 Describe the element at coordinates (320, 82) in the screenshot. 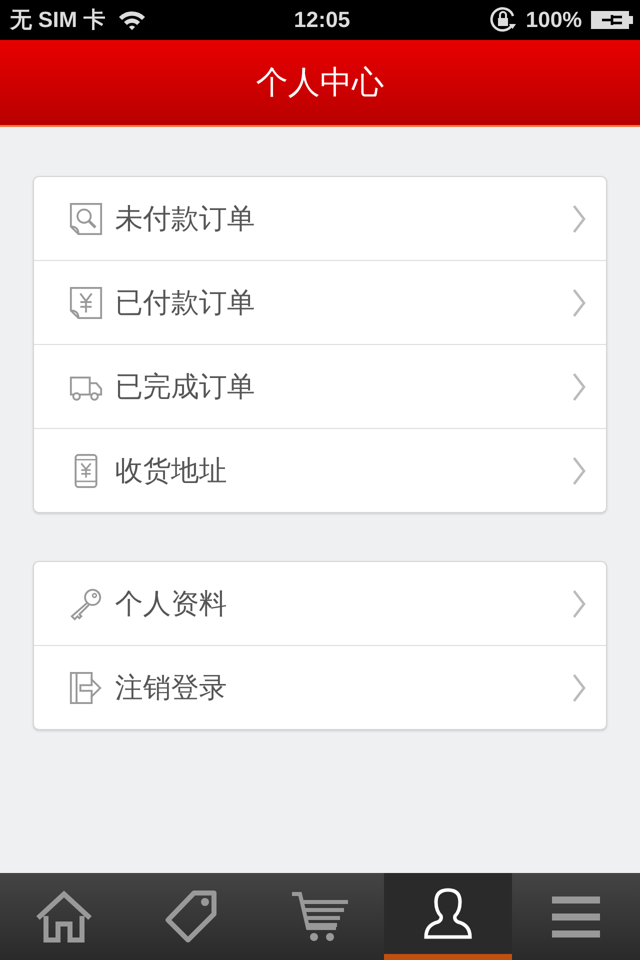

I see `page-title: 个人中心` at that location.